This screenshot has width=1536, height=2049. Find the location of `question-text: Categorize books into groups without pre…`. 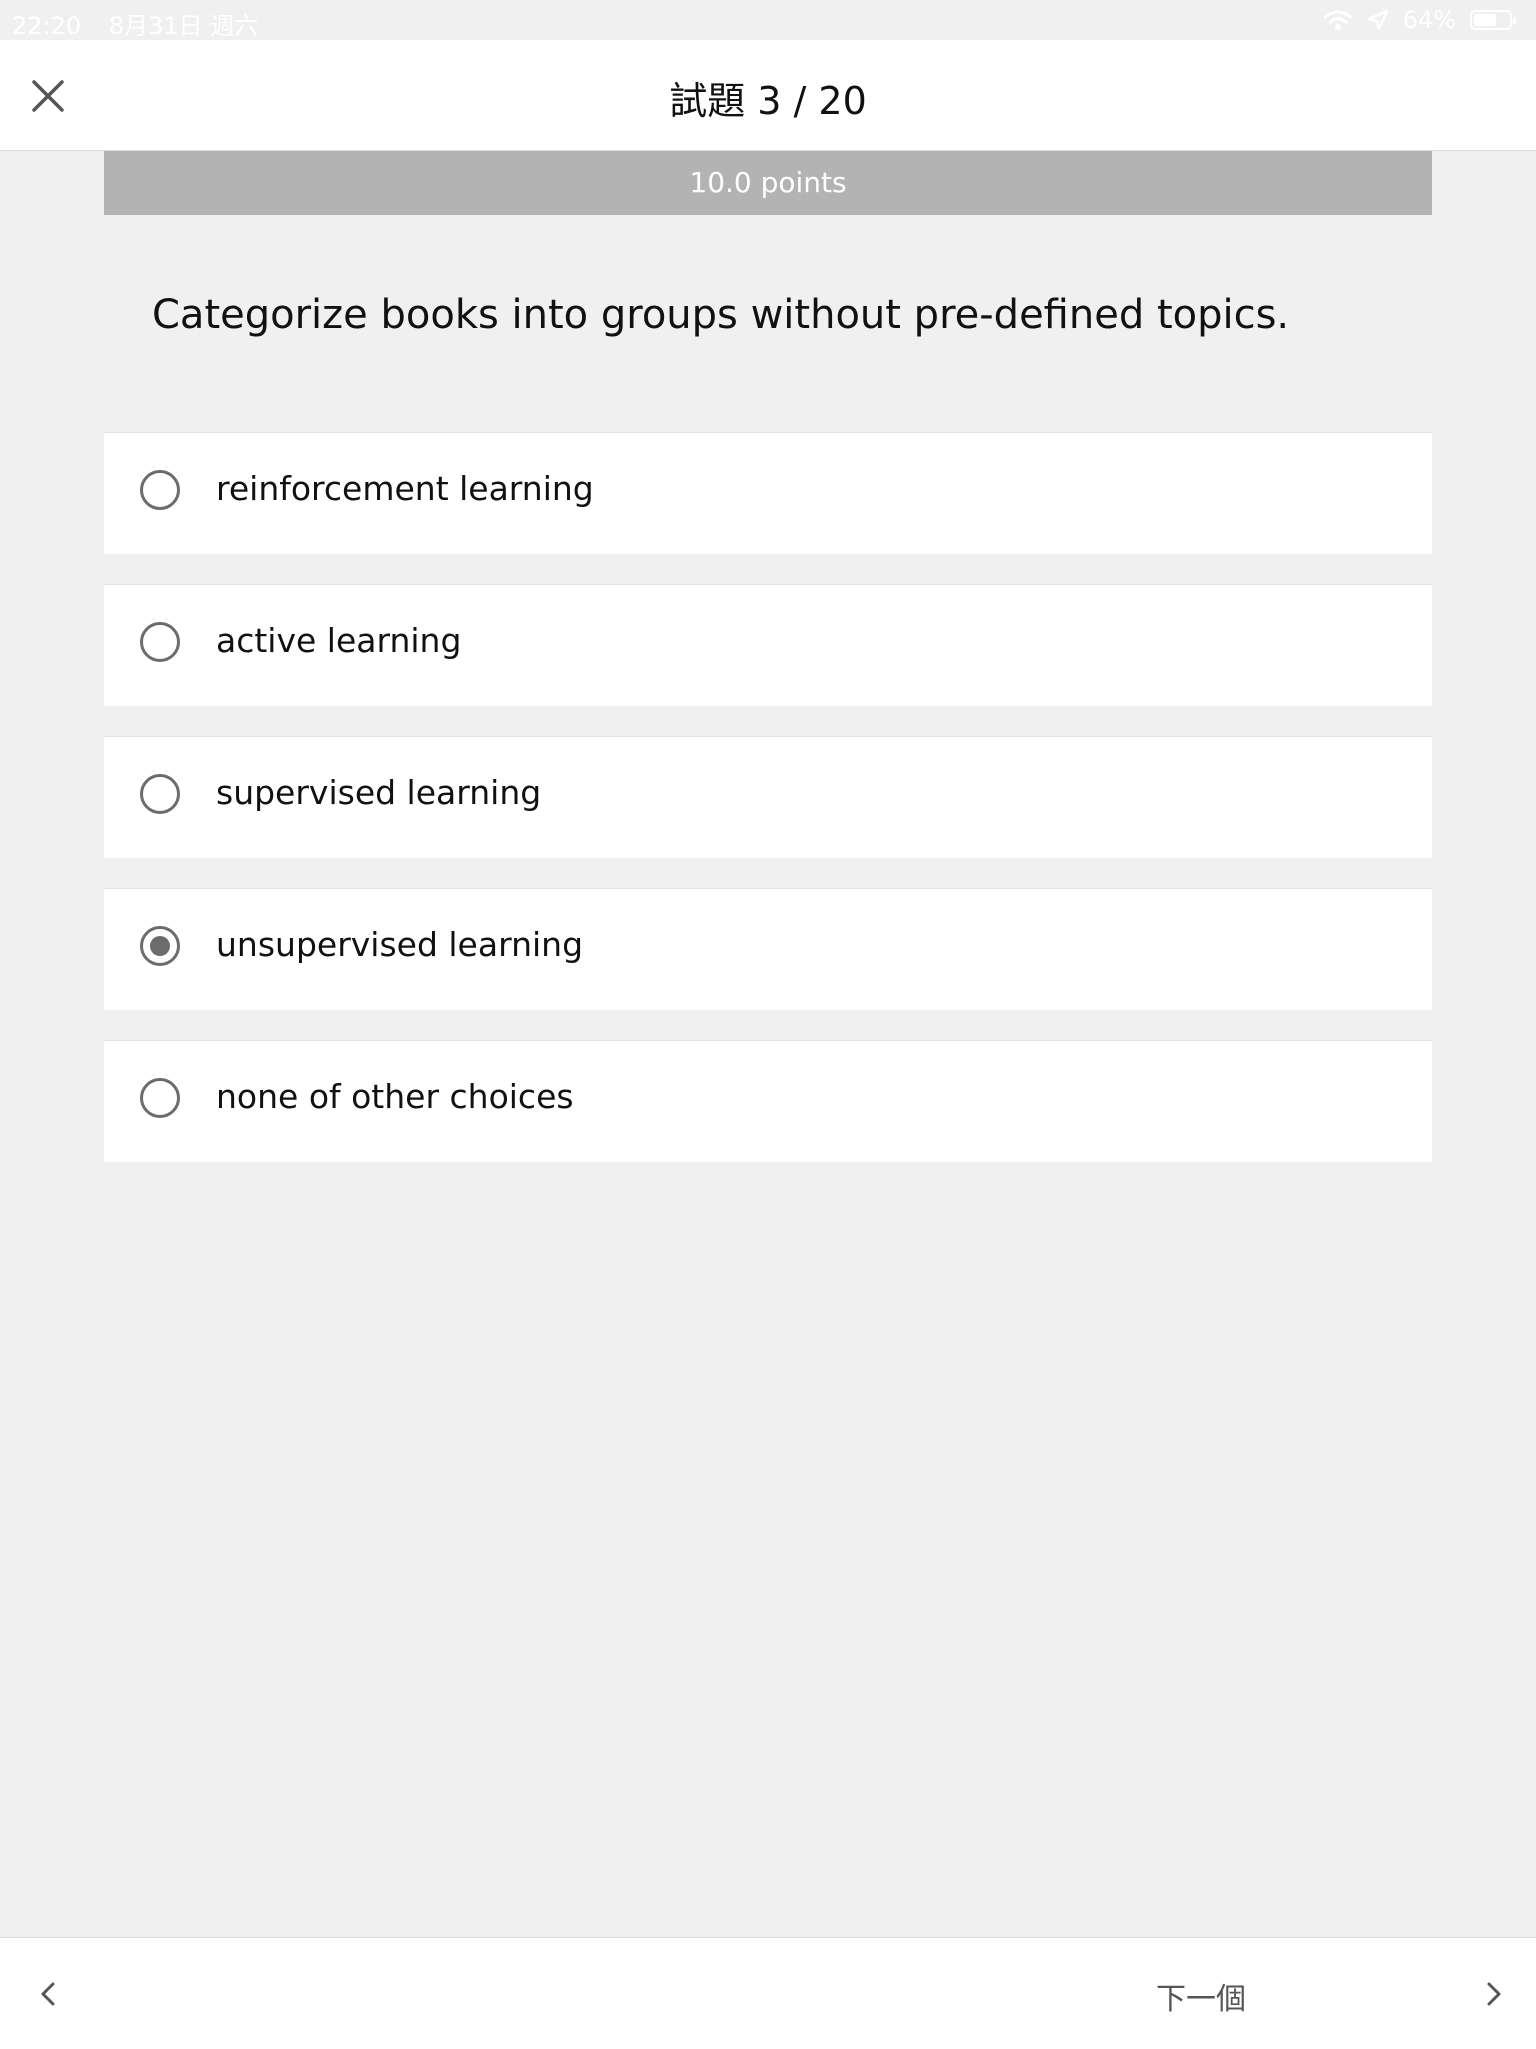

question-text: Categorize books into groups without pre… is located at coordinates (721, 315).